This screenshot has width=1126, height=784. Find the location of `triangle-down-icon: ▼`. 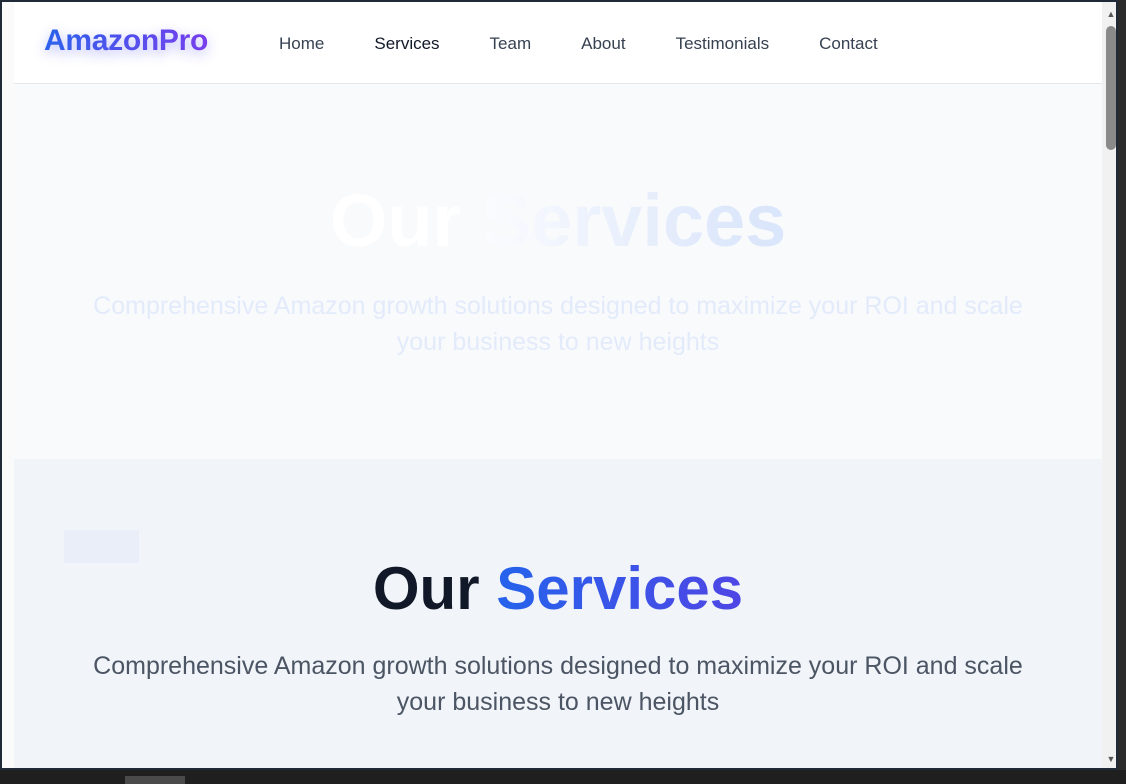

triangle-down-icon: ▼ is located at coordinates (1109, 759).